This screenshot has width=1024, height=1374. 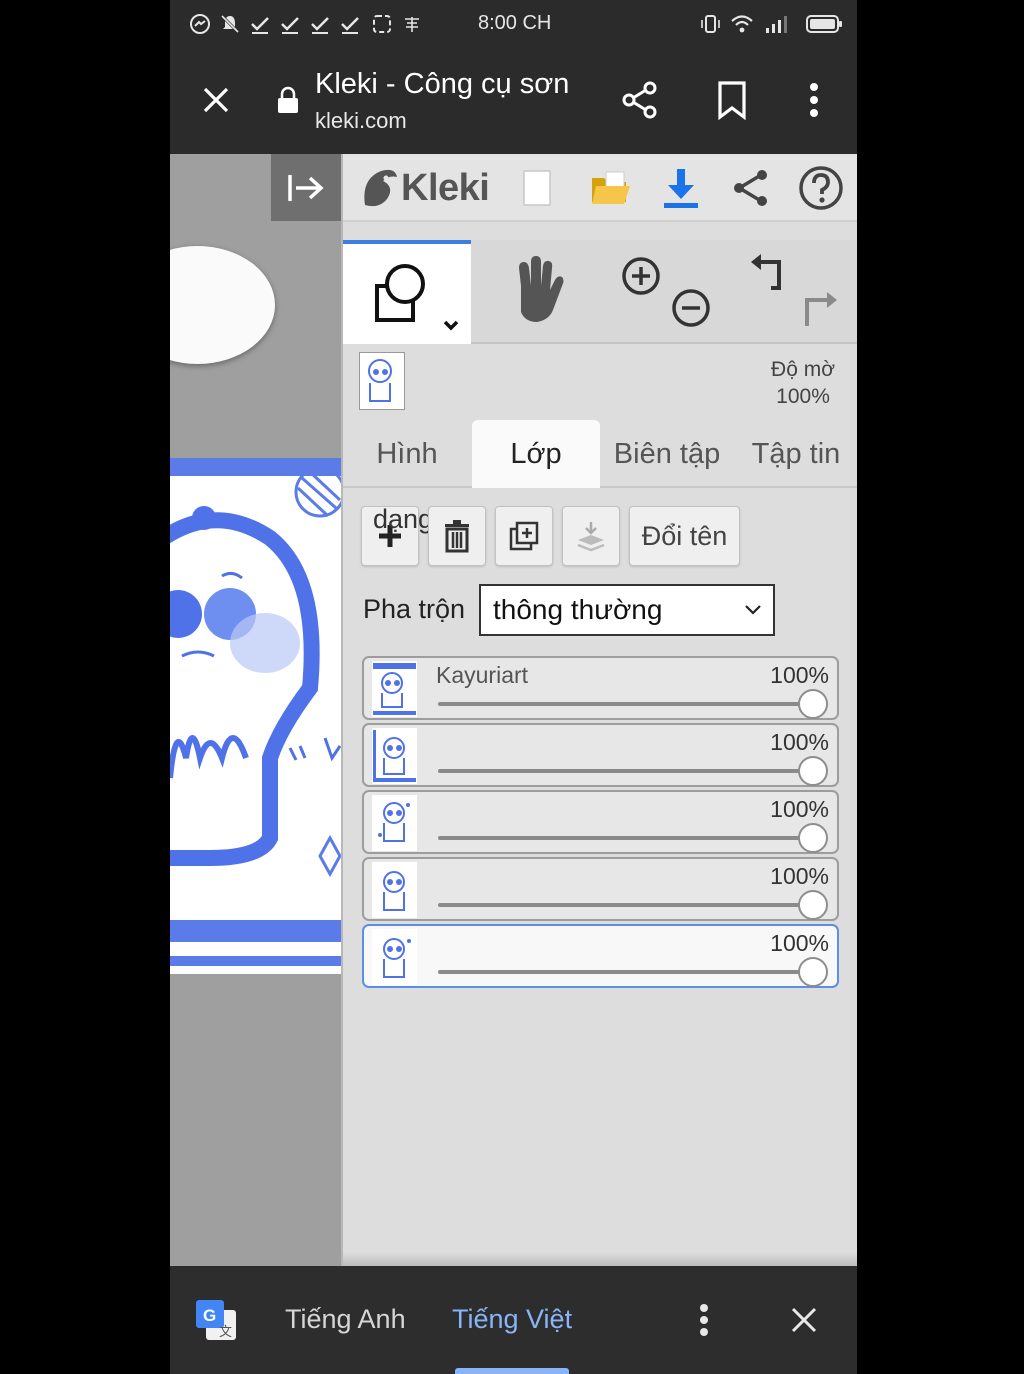 I want to click on tab-shapes: Hình, so click(x=407, y=454).